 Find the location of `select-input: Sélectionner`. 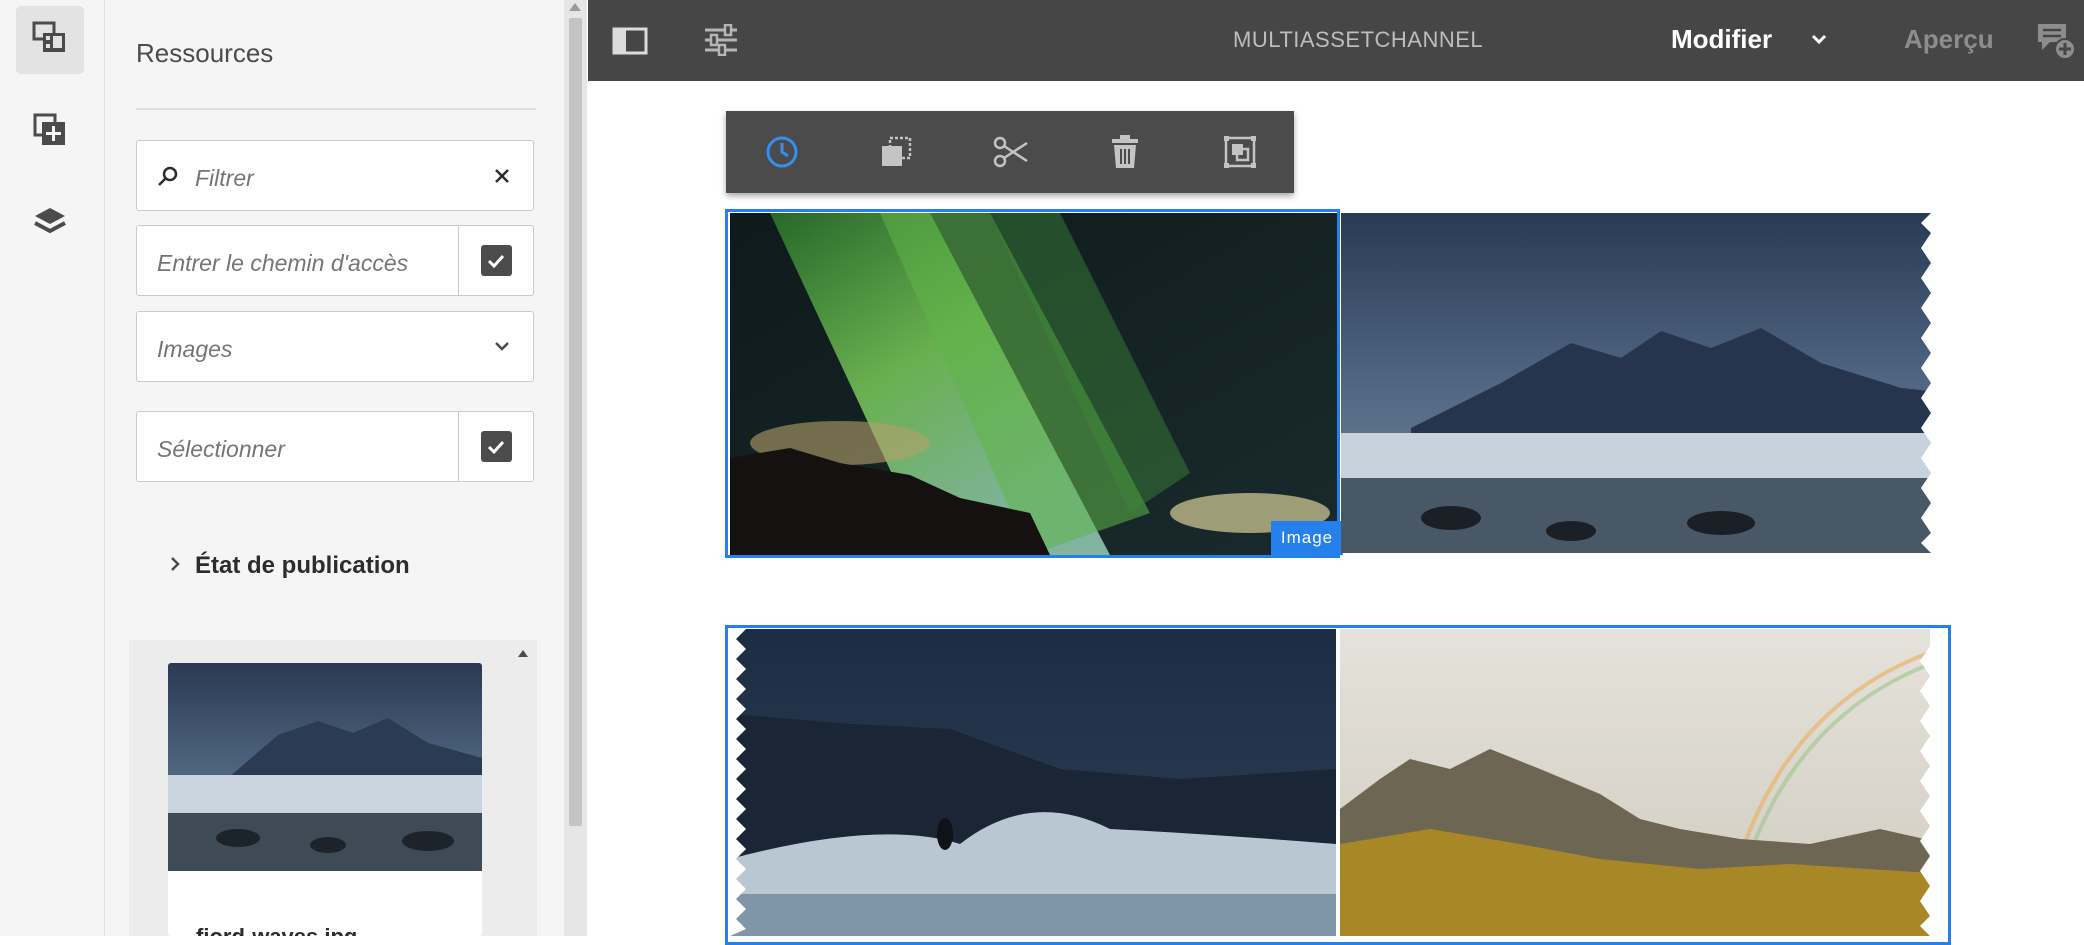

select-input: Sélectionner is located at coordinates (221, 449).